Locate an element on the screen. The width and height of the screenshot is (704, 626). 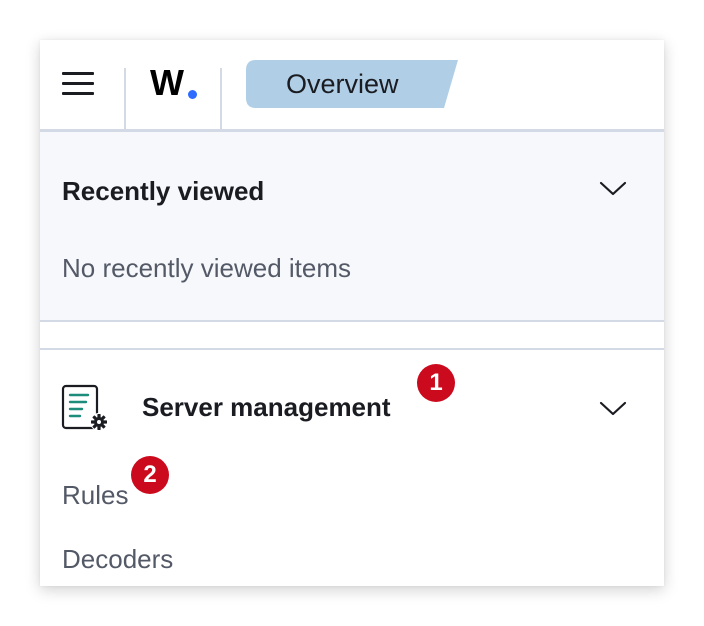
server-management-icon is located at coordinates (84, 407).